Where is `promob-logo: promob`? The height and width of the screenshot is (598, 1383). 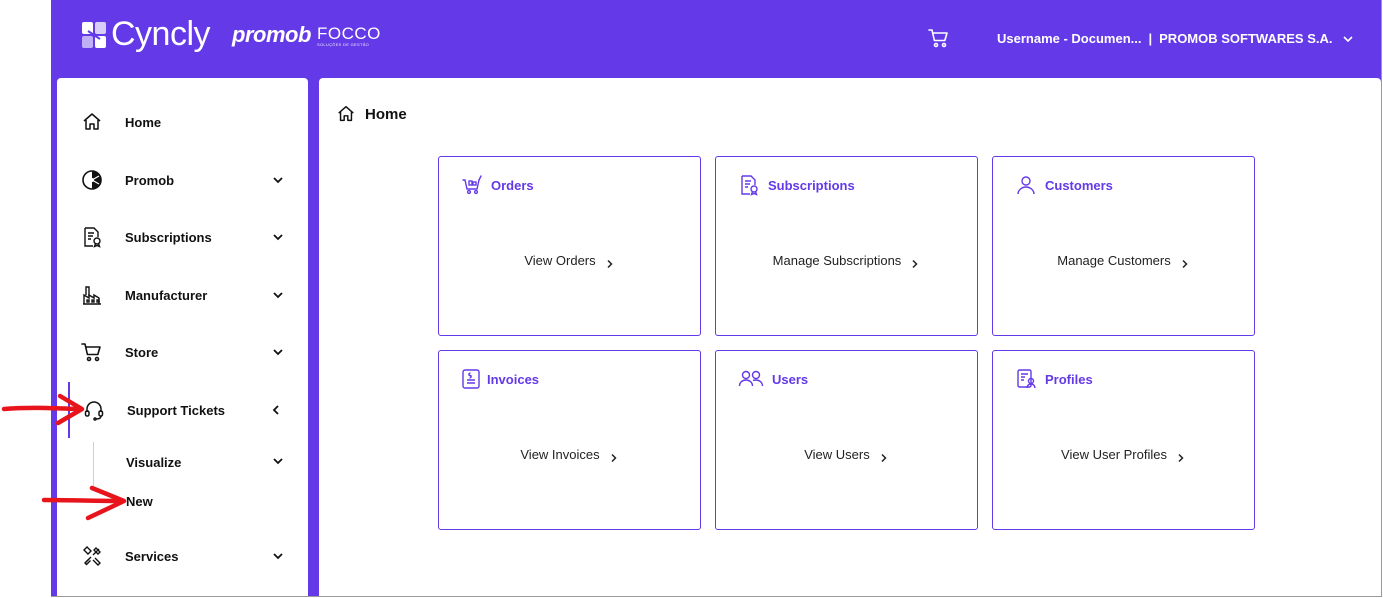
promob-logo: promob is located at coordinates (271, 34).